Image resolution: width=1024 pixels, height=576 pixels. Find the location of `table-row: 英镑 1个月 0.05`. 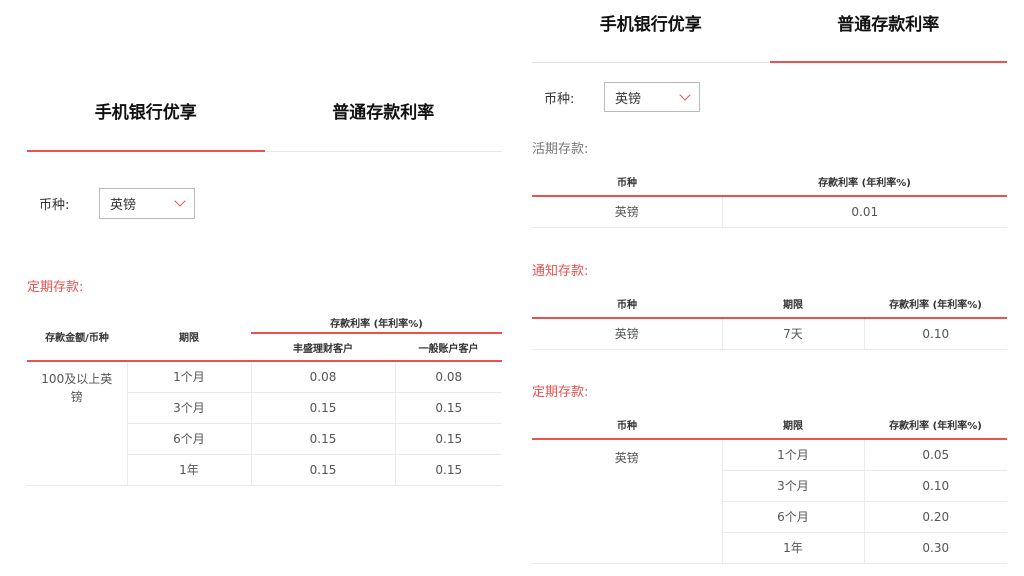

table-row: 英镑 1个月 0.05 is located at coordinates (769, 501).